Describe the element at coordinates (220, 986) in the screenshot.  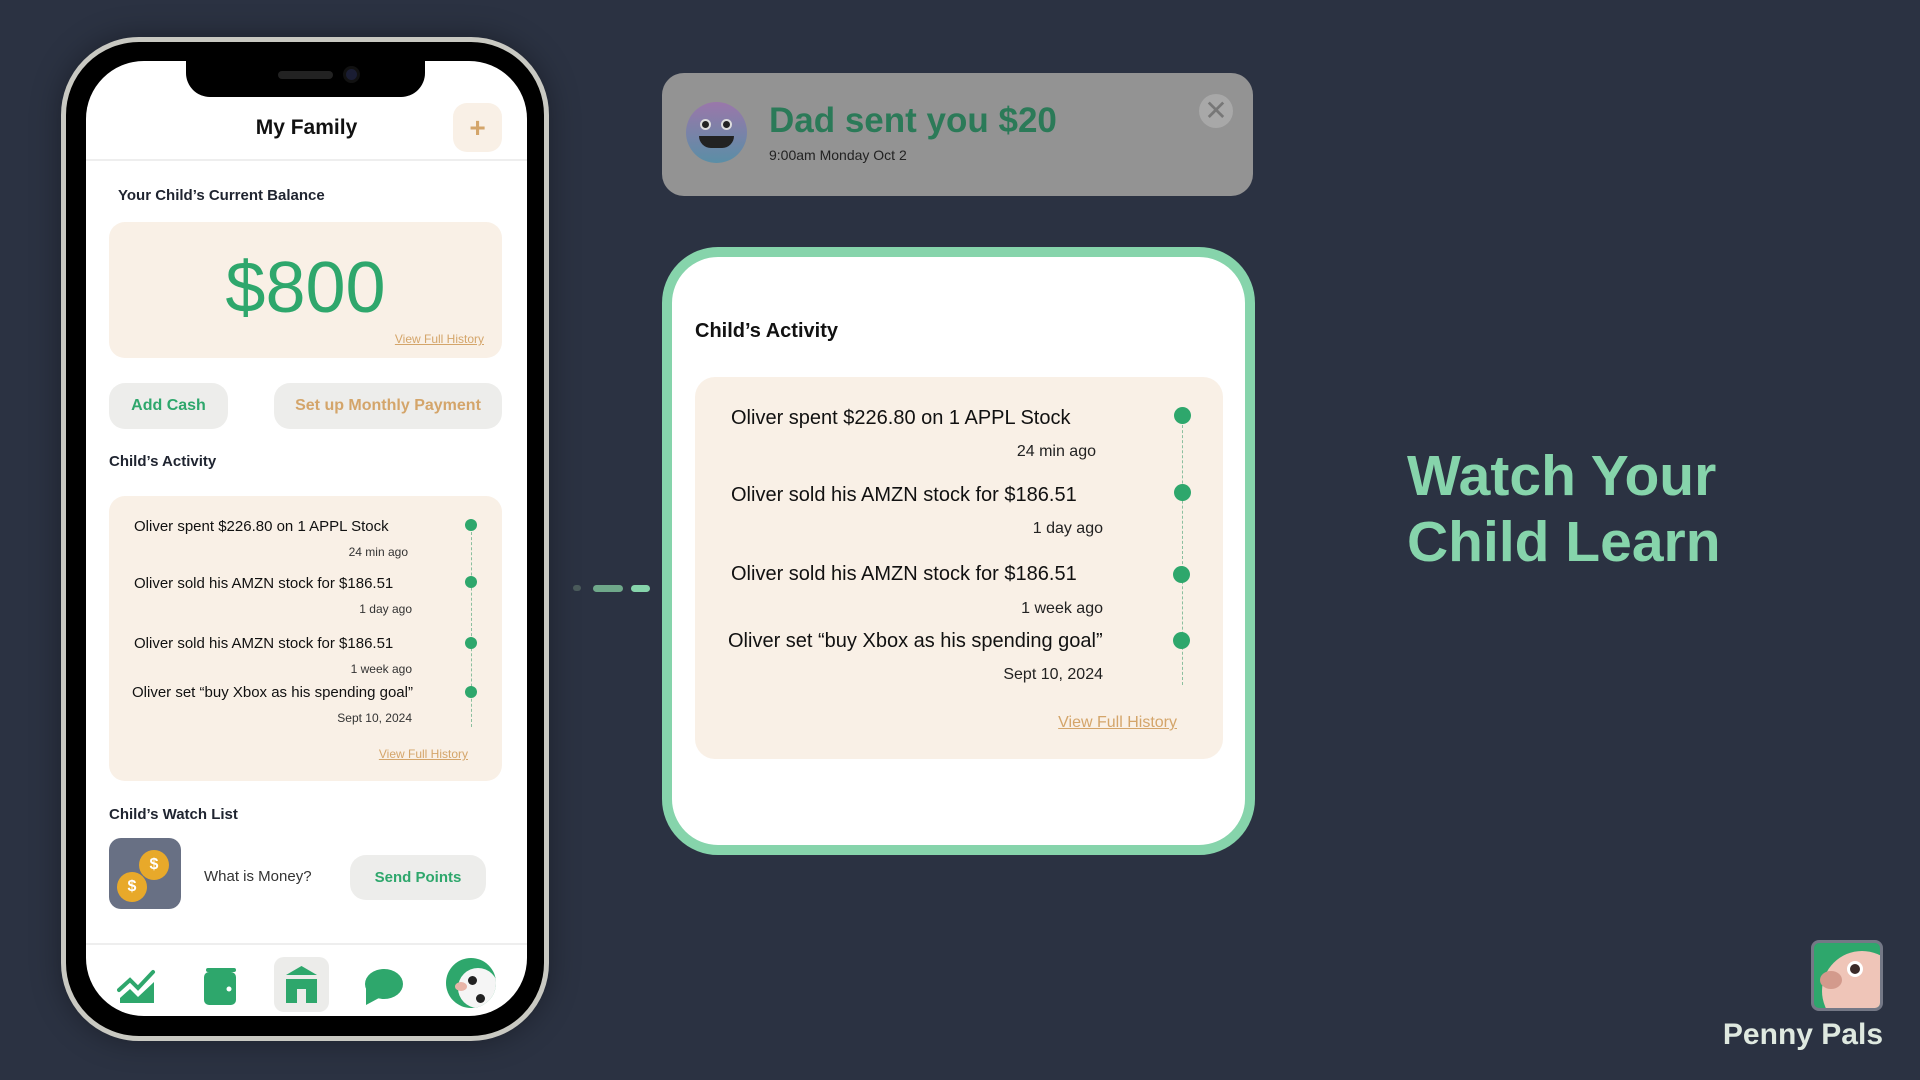
I see `wallet-icon` at that location.